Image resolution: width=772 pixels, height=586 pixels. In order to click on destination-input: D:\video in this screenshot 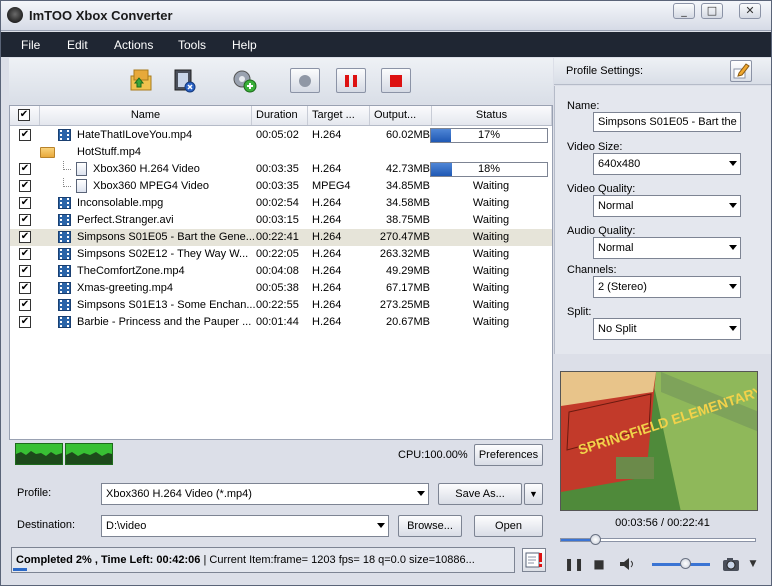, I will do `click(245, 526)`.